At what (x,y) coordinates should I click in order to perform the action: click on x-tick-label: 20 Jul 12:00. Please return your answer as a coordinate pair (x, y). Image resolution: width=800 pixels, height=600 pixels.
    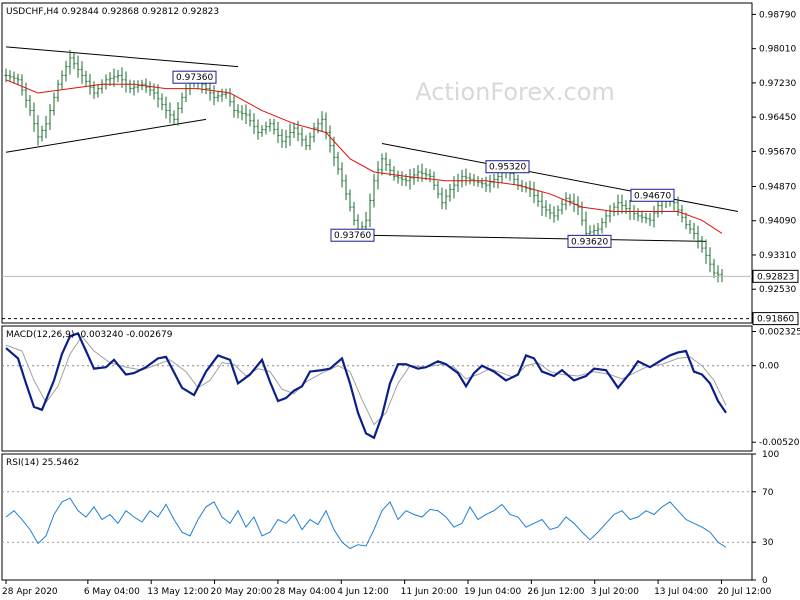
    Looking at the image, I should click on (744, 592).